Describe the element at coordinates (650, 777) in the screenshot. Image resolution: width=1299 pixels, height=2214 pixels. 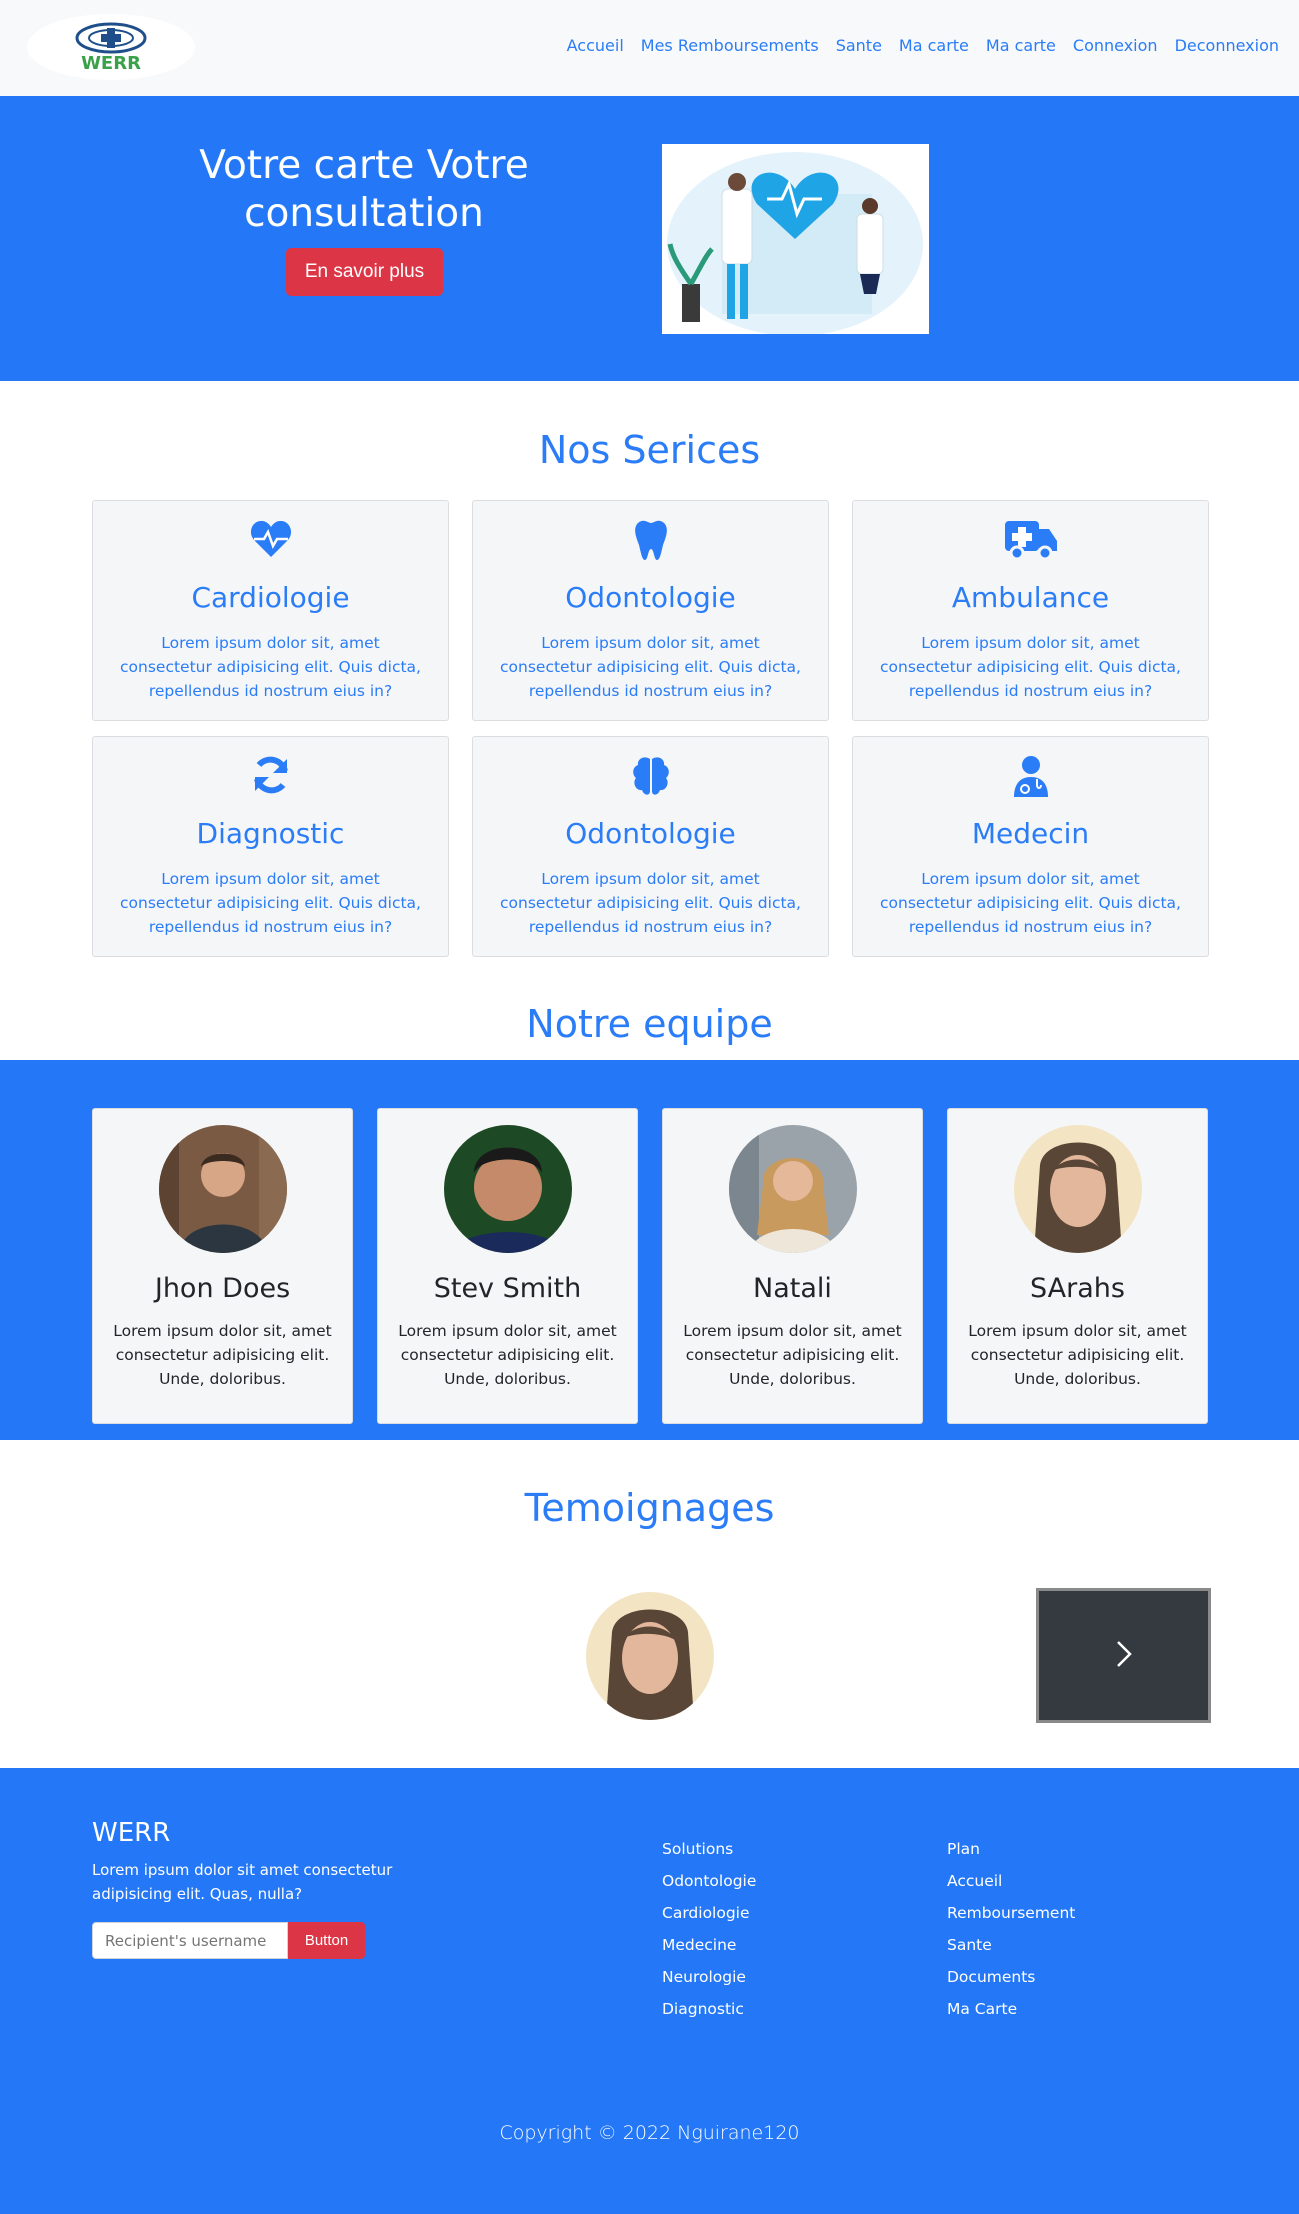
I see `brain-icon` at that location.